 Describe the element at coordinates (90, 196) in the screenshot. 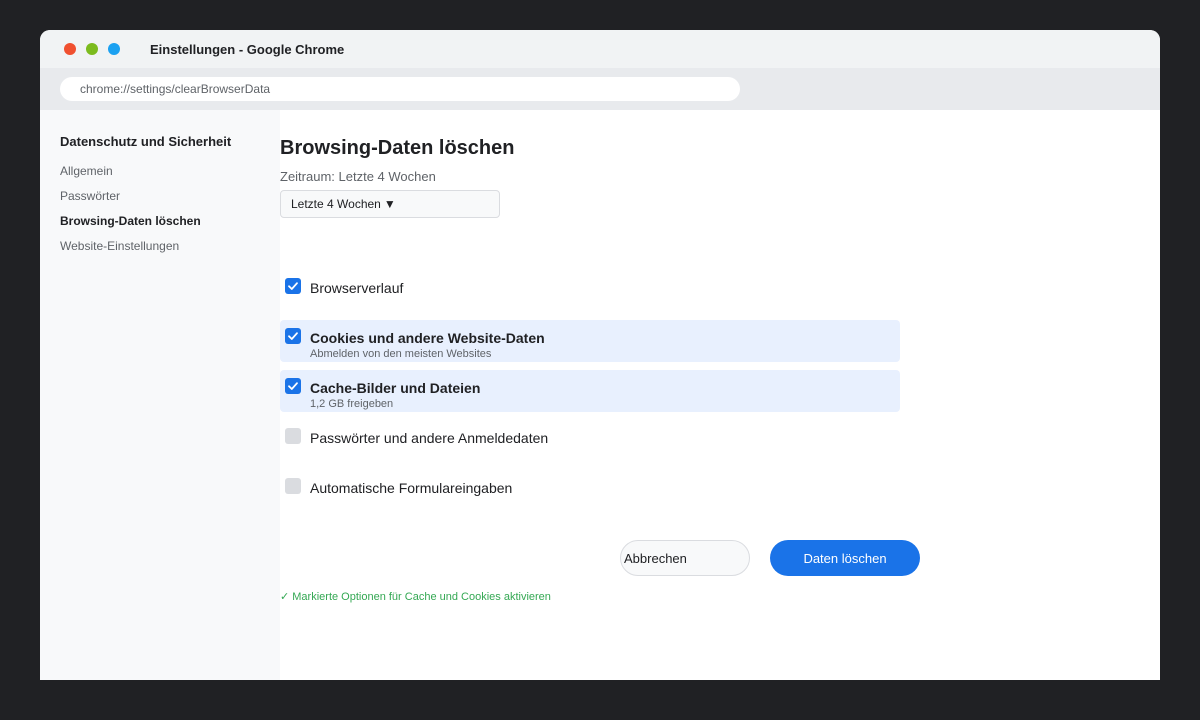

I see `sidebar-item-passwoerter: Passwörter` at that location.